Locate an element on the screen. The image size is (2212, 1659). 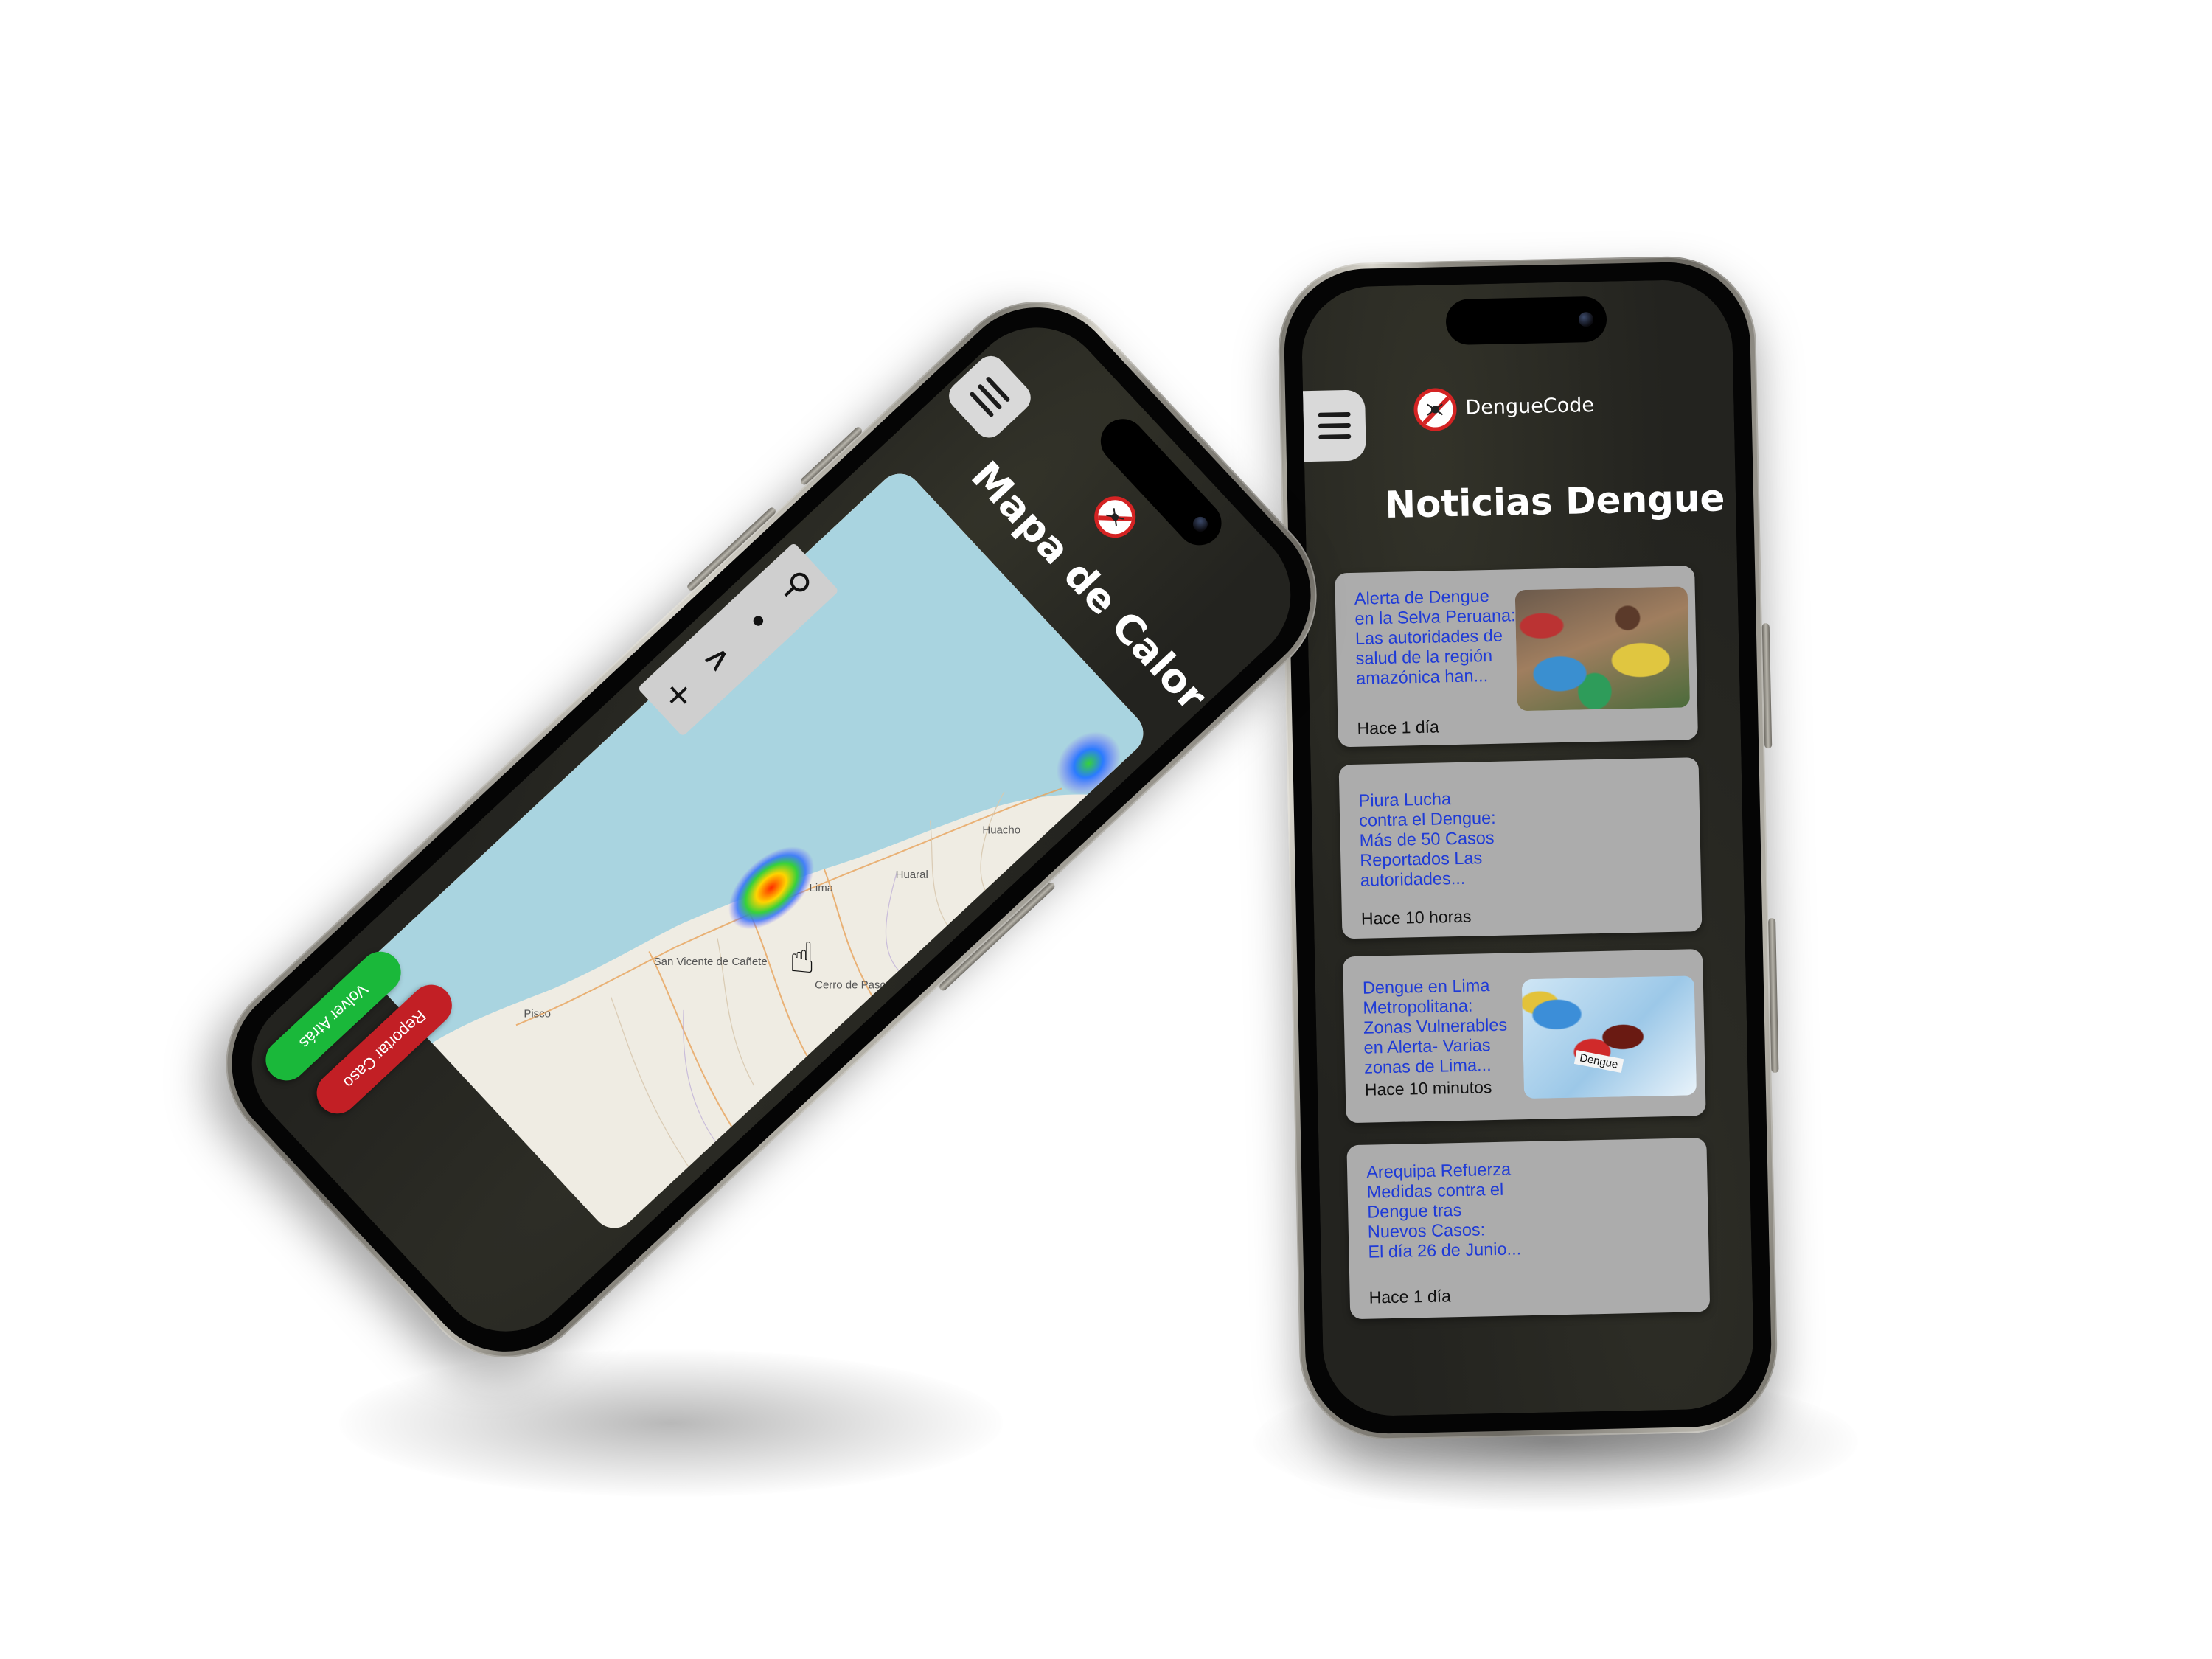
news-timestamp: Hace 10 minutos is located at coordinates (1428, 1088).